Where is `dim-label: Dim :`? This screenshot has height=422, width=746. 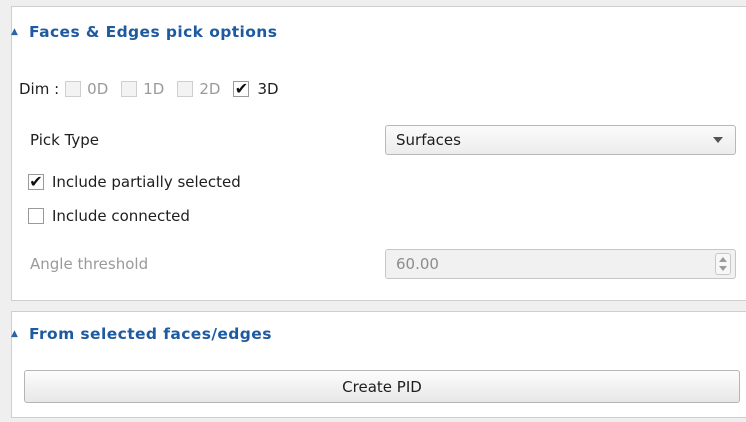 dim-label: Dim : is located at coordinates (39, 89).